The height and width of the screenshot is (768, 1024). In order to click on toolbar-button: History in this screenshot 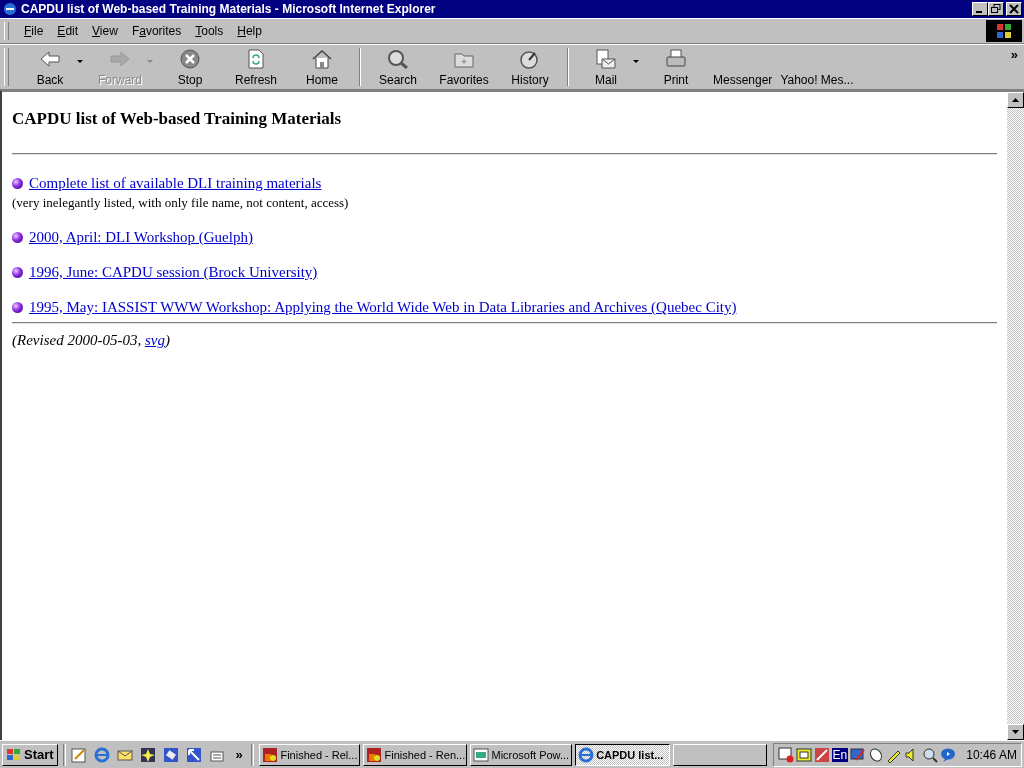, I will do `click(530, 67)`.